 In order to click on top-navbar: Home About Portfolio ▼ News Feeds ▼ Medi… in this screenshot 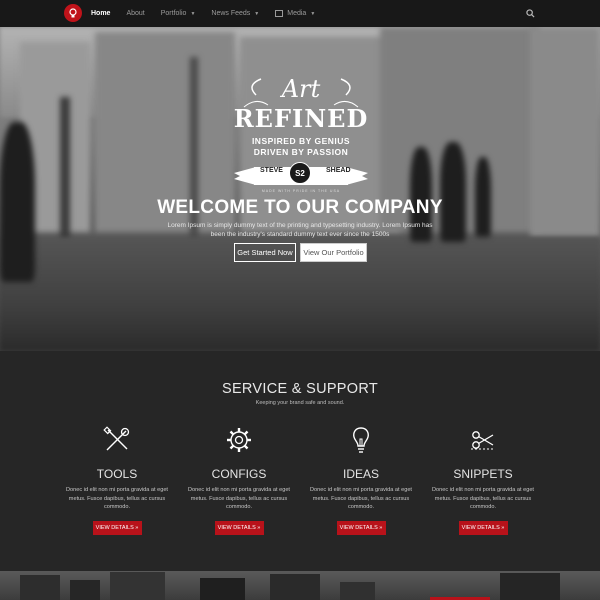, I will do `click(300, 13)`.